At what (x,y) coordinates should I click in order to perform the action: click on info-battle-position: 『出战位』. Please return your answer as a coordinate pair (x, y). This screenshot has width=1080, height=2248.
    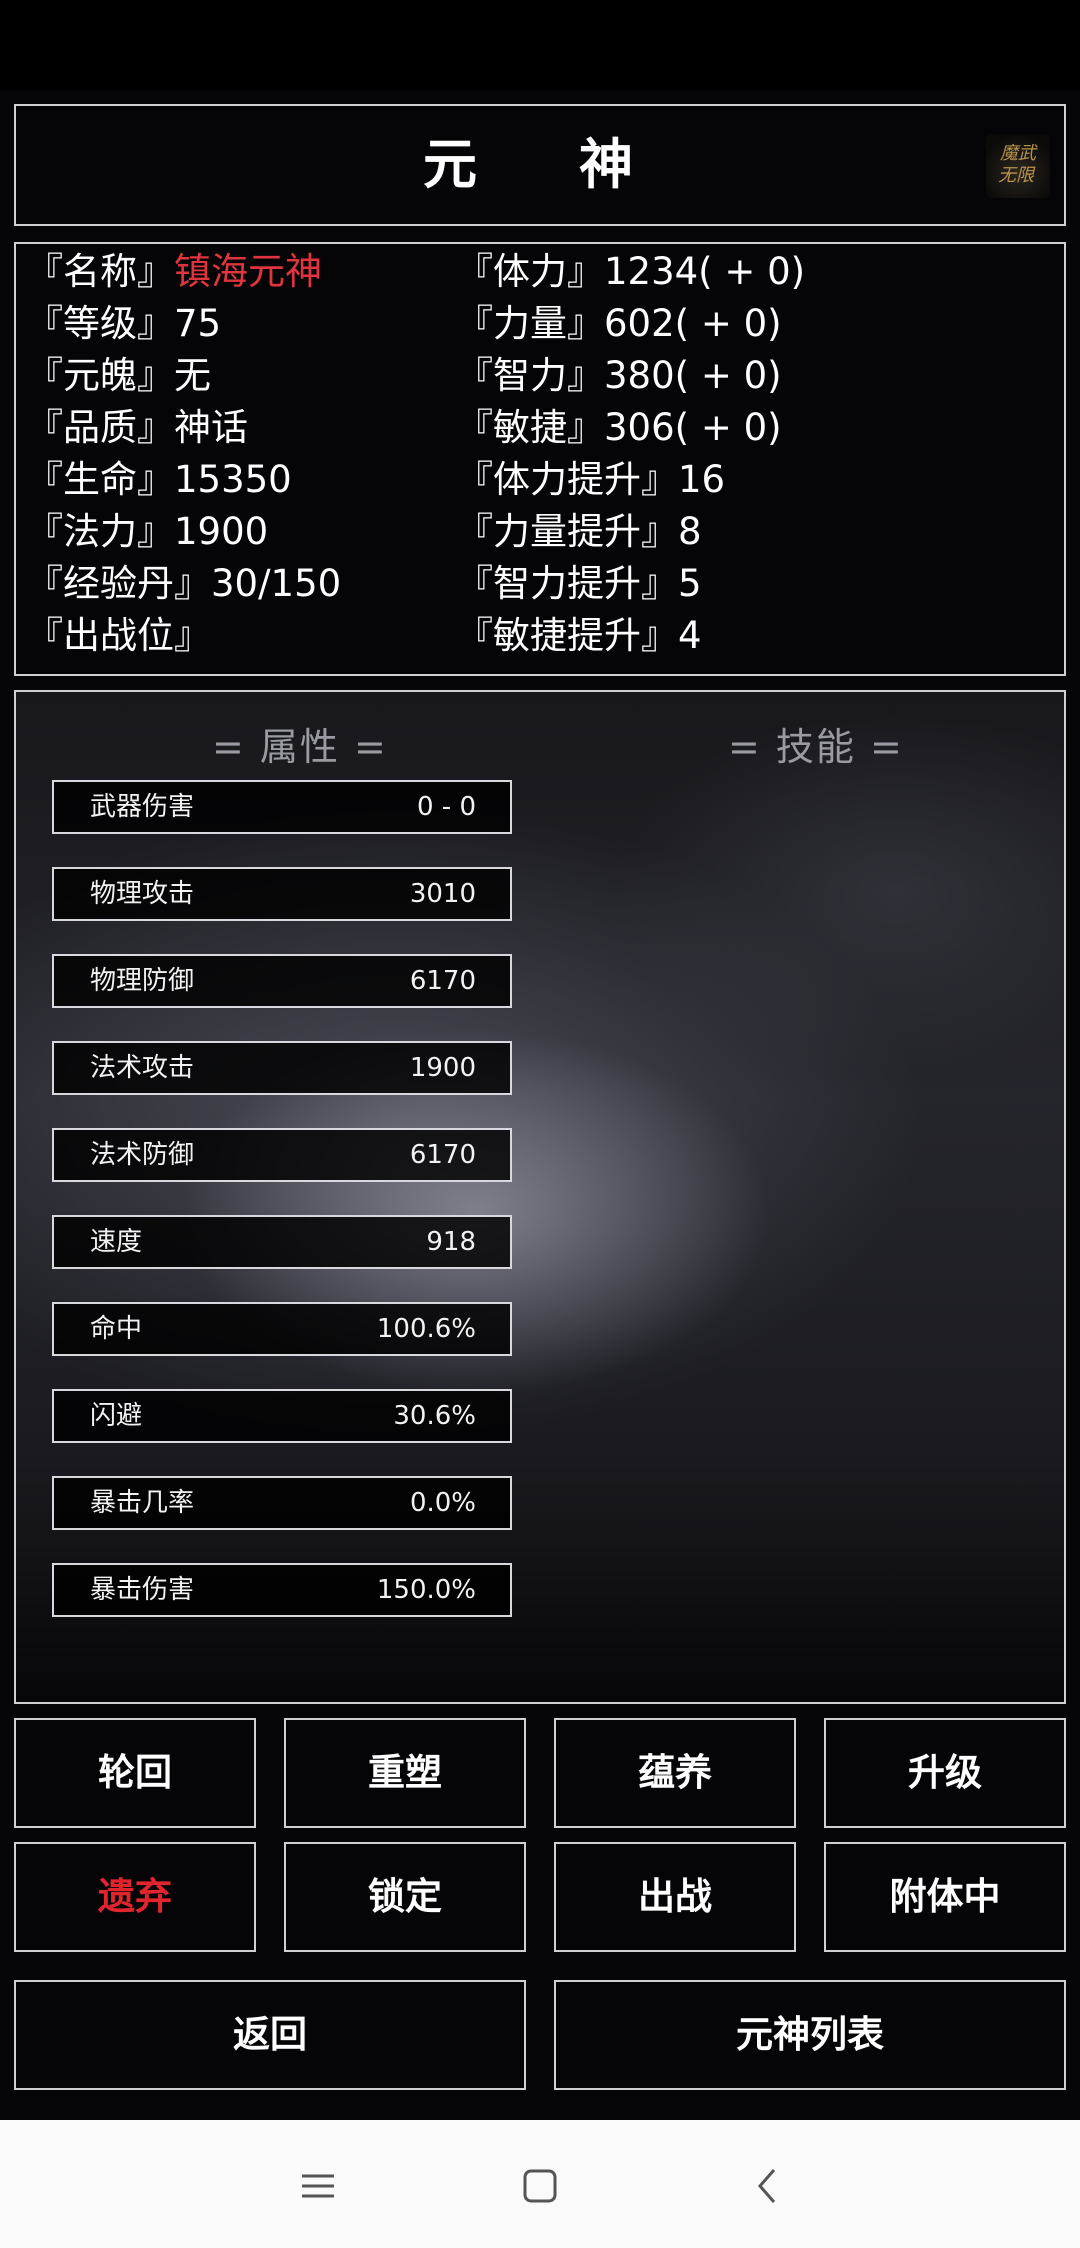
    Looking at the image, I should click on (118, 635).